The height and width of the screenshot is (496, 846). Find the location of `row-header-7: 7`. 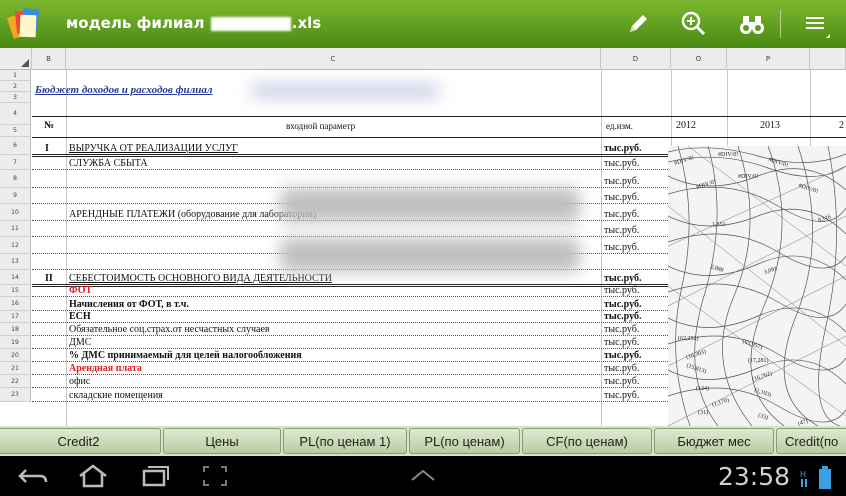

row-header-7: 7 is located at coordinates (15, 162).